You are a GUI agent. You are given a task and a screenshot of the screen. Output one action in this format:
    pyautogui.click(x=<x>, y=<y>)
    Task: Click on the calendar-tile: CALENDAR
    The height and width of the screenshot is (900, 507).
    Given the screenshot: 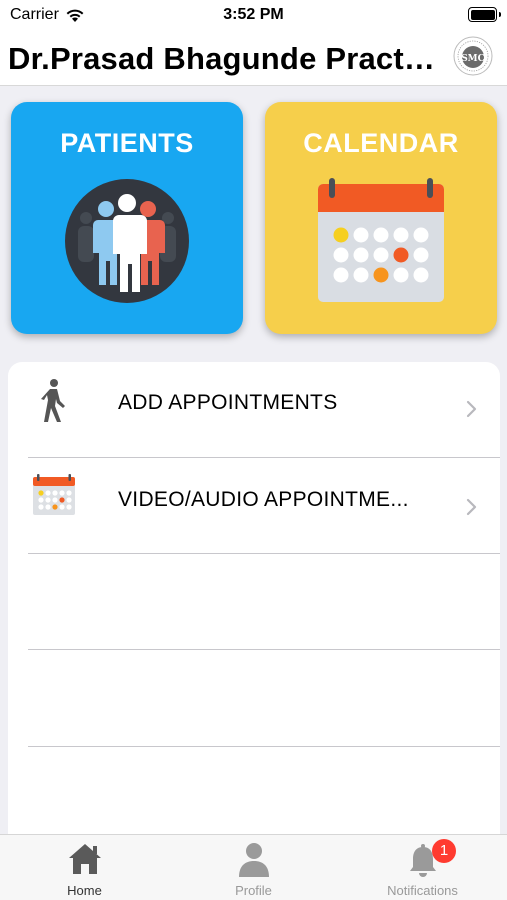 What is the action you would take?
    pyautogui.click(x=381, y=218)
    